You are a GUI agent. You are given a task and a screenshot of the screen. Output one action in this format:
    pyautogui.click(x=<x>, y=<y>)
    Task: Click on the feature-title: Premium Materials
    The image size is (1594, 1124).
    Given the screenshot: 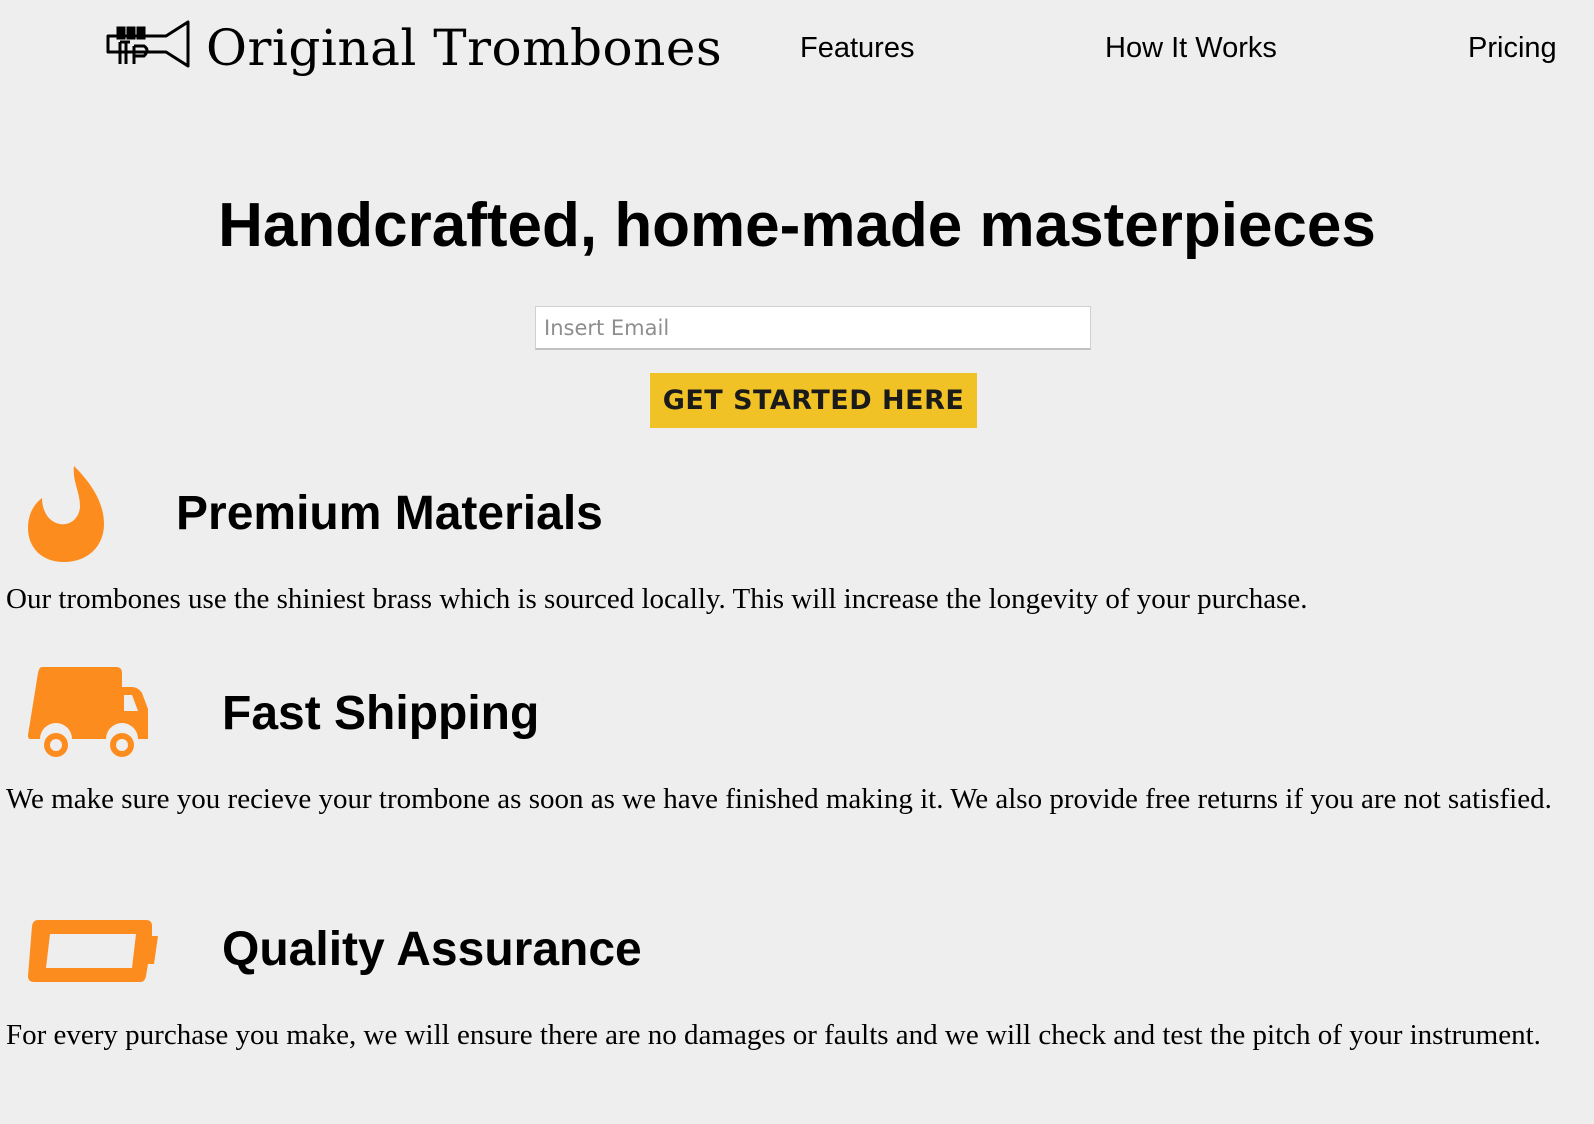 What is the action you would take?
    pyautogui.click(x=389, y=513)
    